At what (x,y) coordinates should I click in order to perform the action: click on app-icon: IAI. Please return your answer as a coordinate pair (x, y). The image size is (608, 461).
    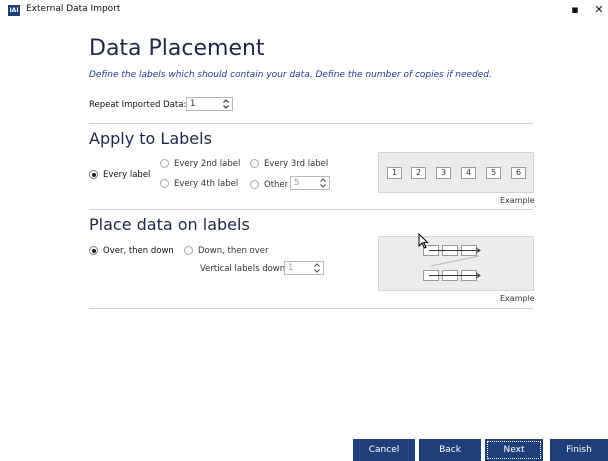
    Looking at the image, I should click on (14, 10).